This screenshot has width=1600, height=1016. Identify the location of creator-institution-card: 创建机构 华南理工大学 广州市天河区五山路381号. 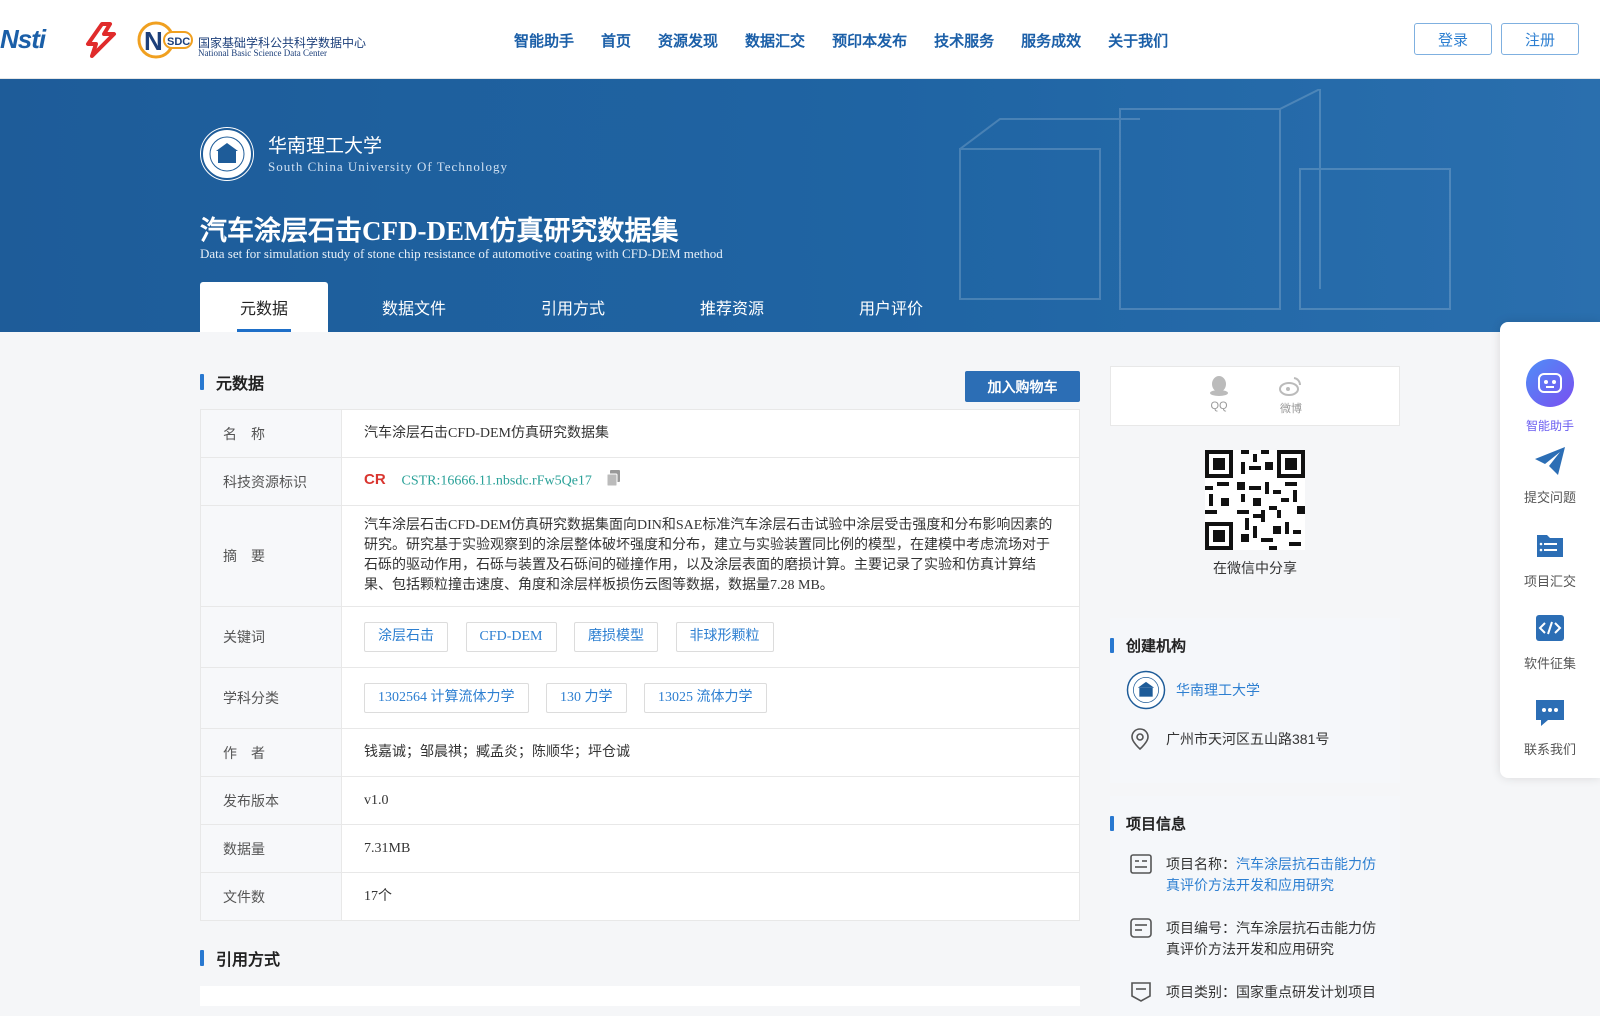
(1255, 700).